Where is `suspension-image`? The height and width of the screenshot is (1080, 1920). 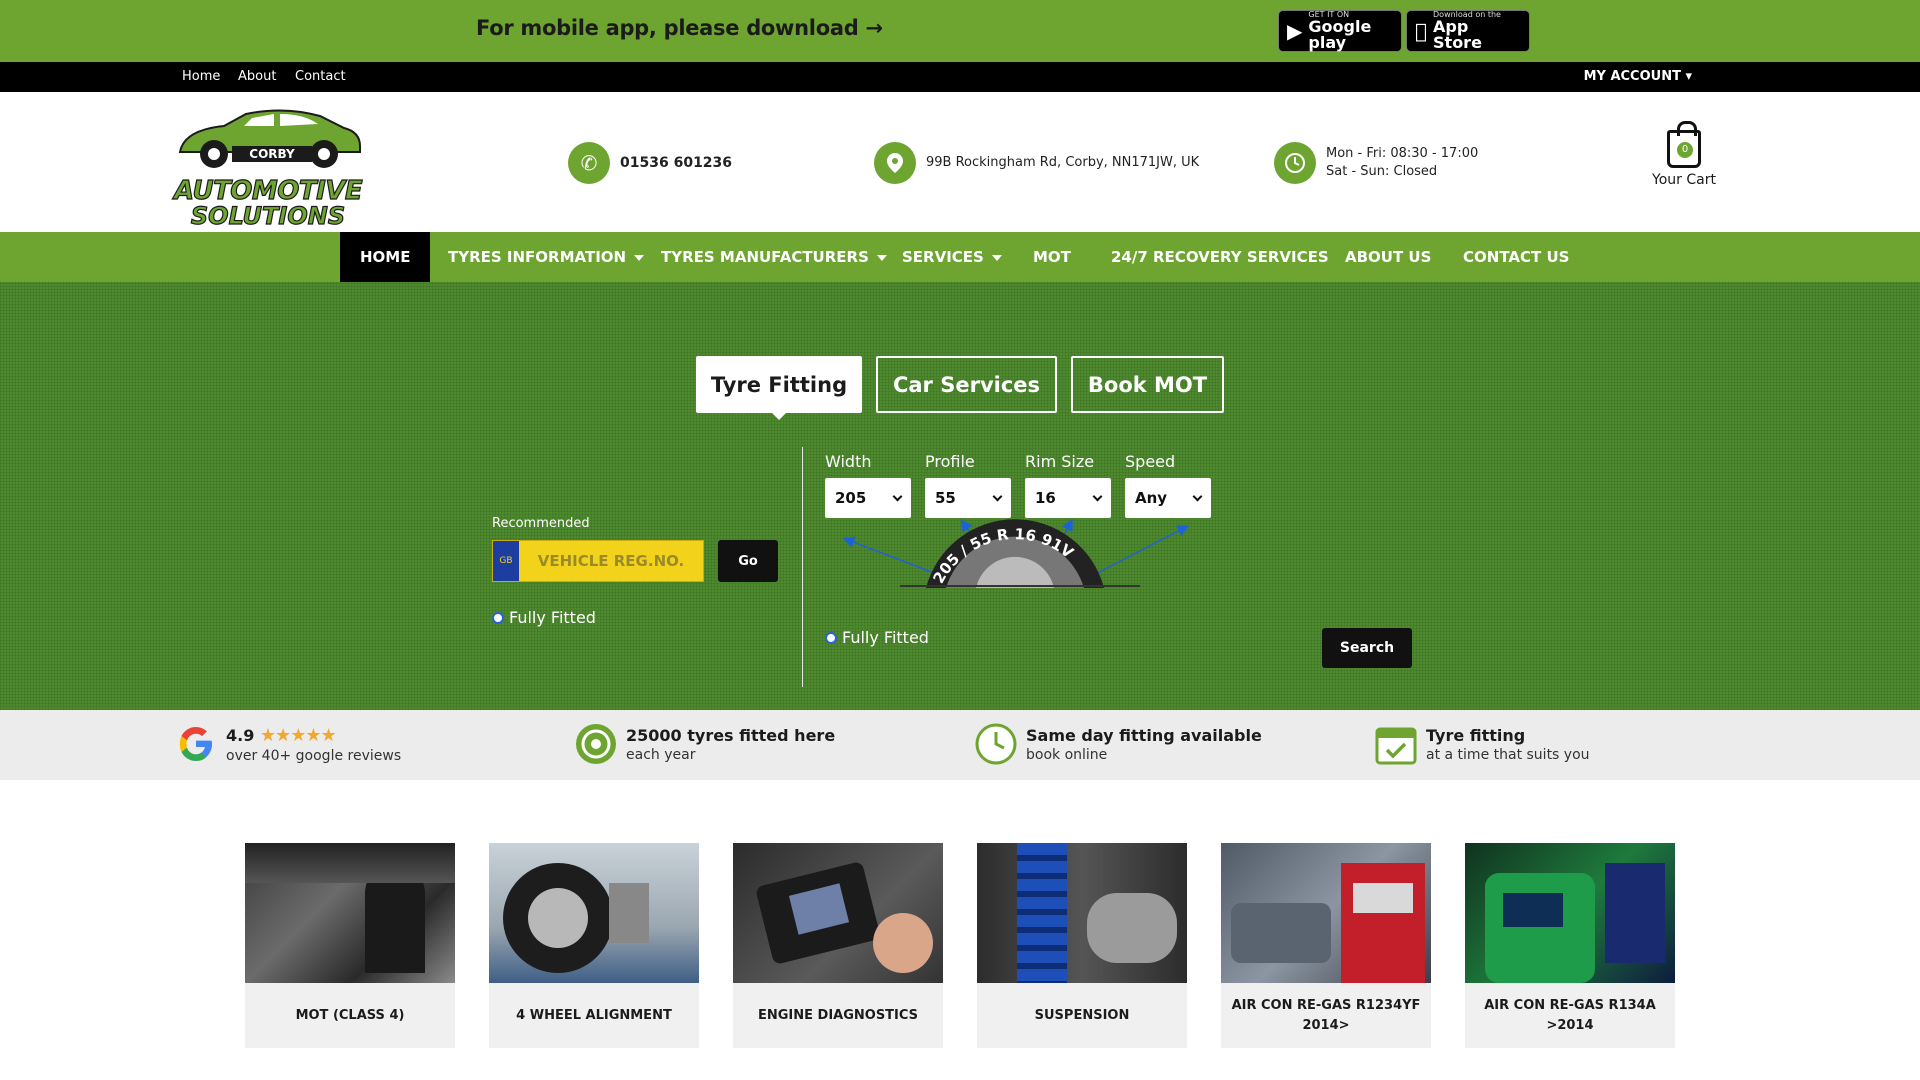
suspension-image is located at coordinates (1082, 913).